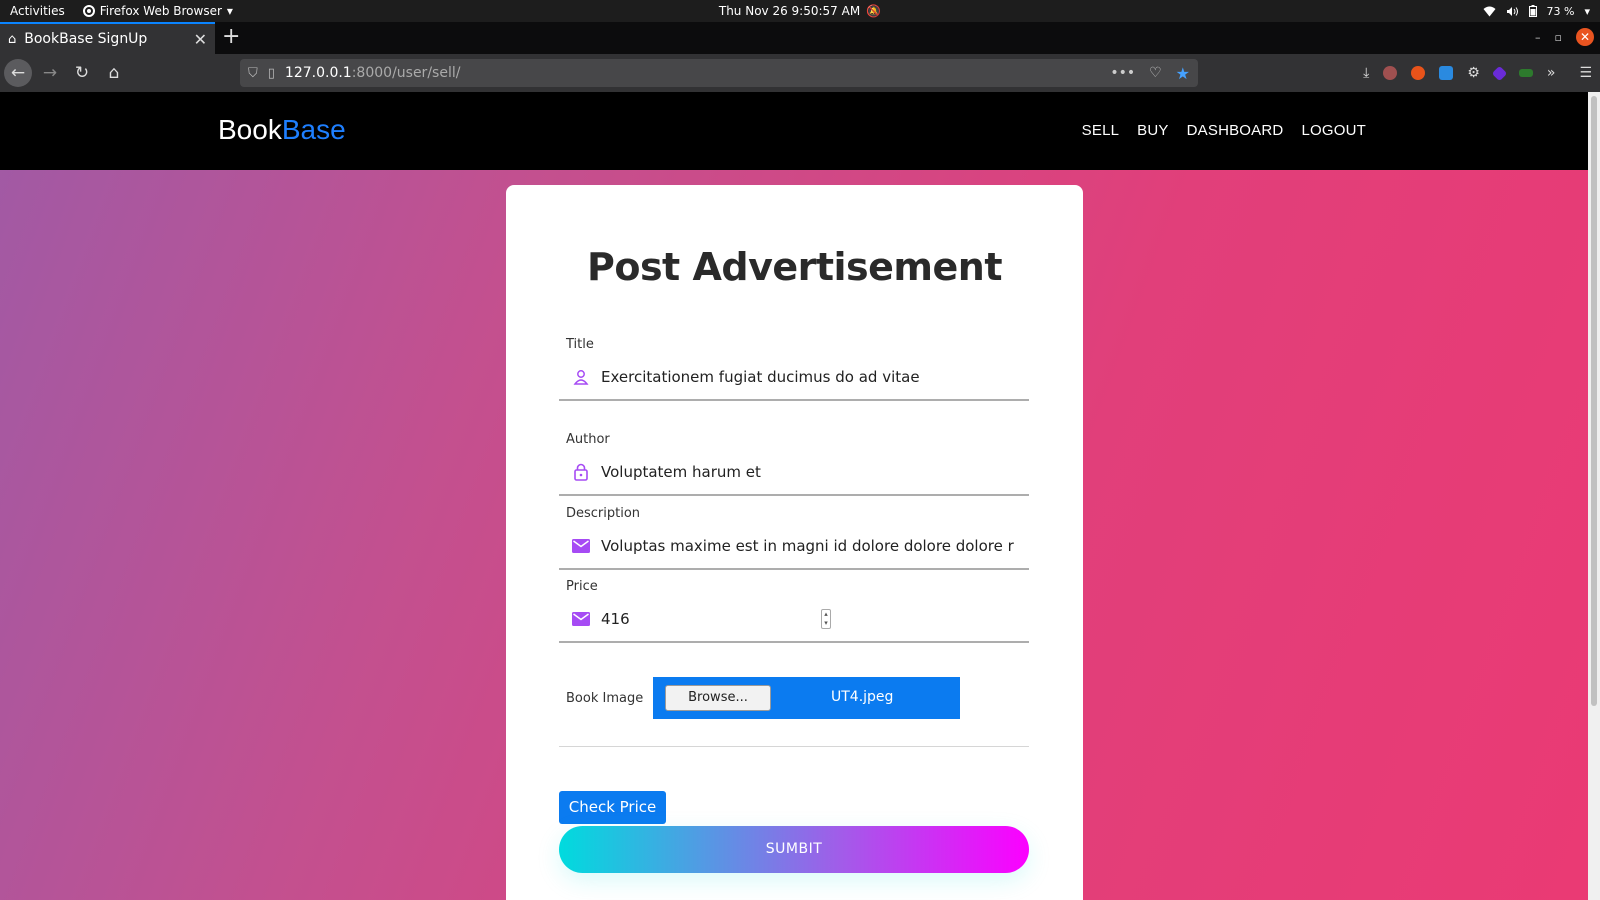 The image size is (1600, 900). Describe the element at coordinates (1333, 130) in the screenshot. I see `nav-logout-link: LOGOUT` at that location.